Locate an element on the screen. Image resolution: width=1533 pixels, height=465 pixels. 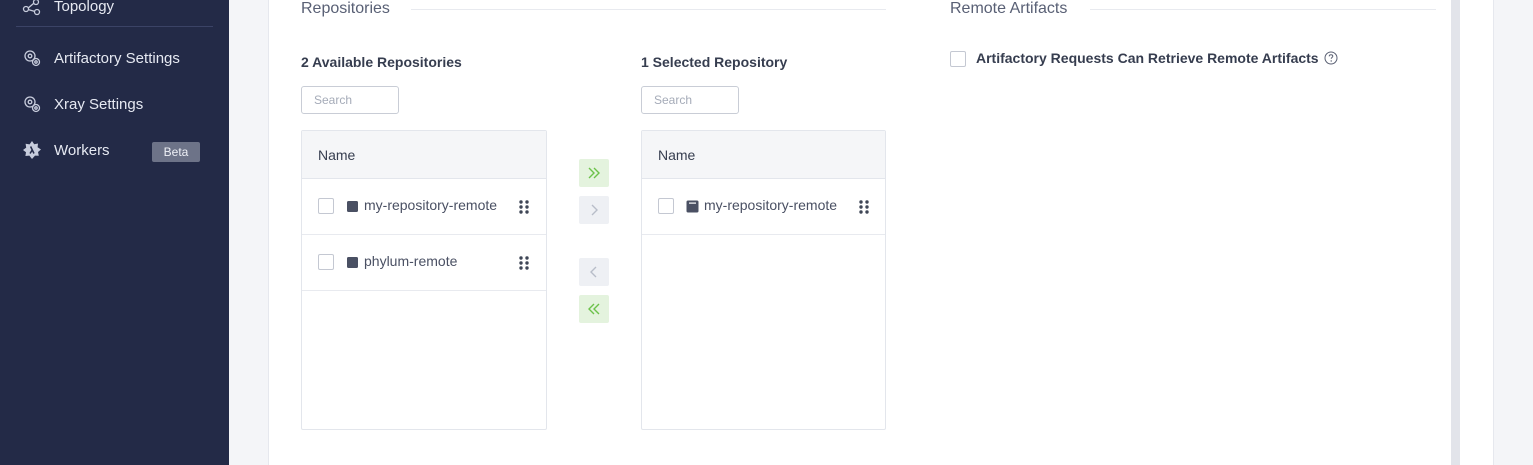
selected-repositories-list: Name my-repository-remote is located at coordinates (763, 280).